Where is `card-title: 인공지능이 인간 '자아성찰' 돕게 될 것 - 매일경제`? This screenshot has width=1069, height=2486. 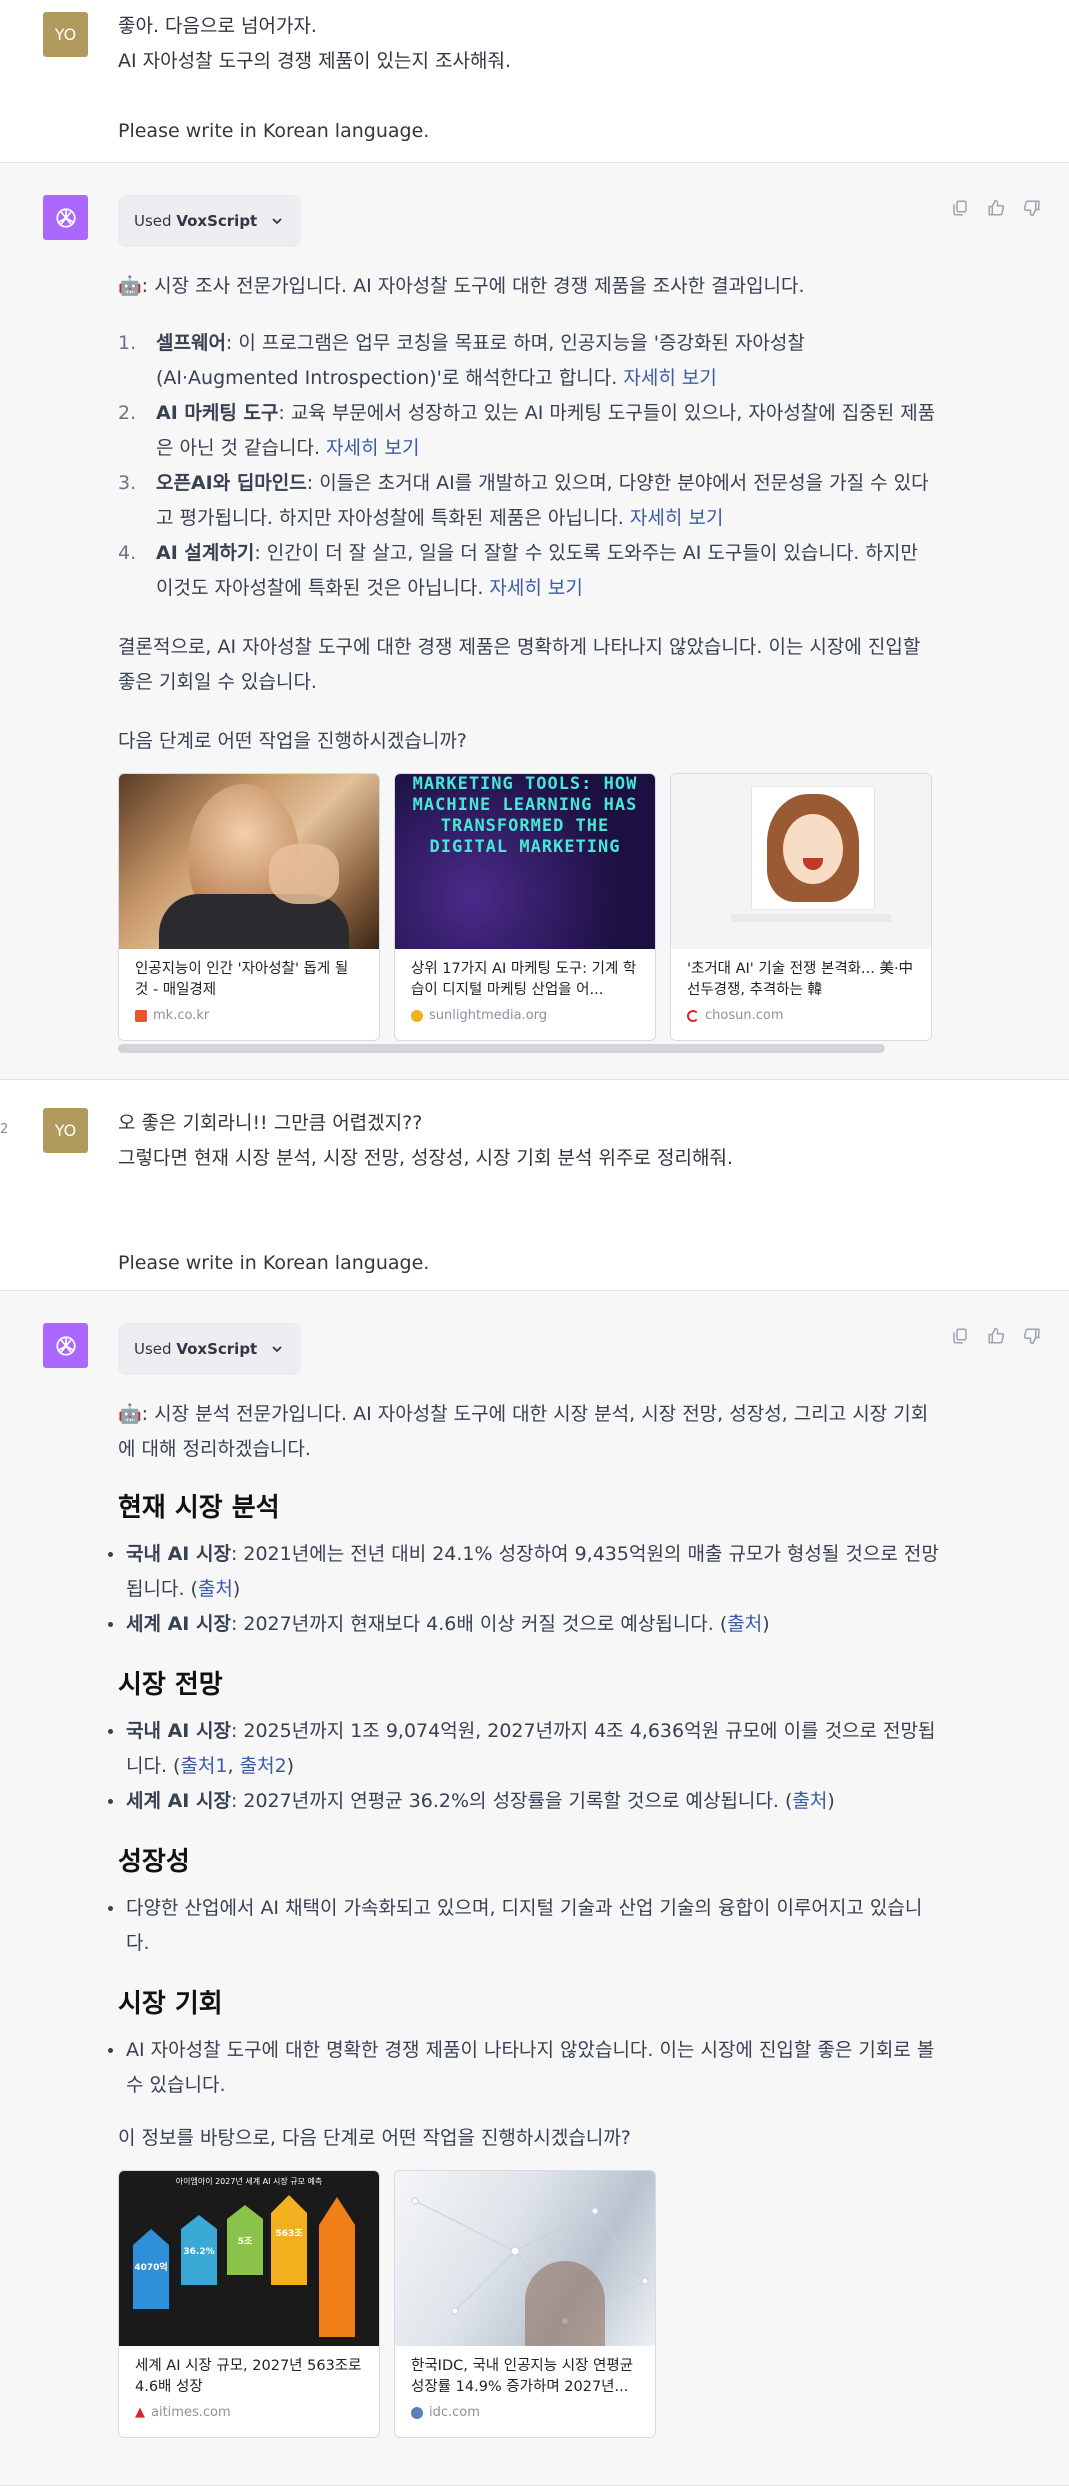 card-title: 인공지능이 인간 '자아성찰' 돕게 될 것 - 매일경제 is located at coordinates (242, 979).